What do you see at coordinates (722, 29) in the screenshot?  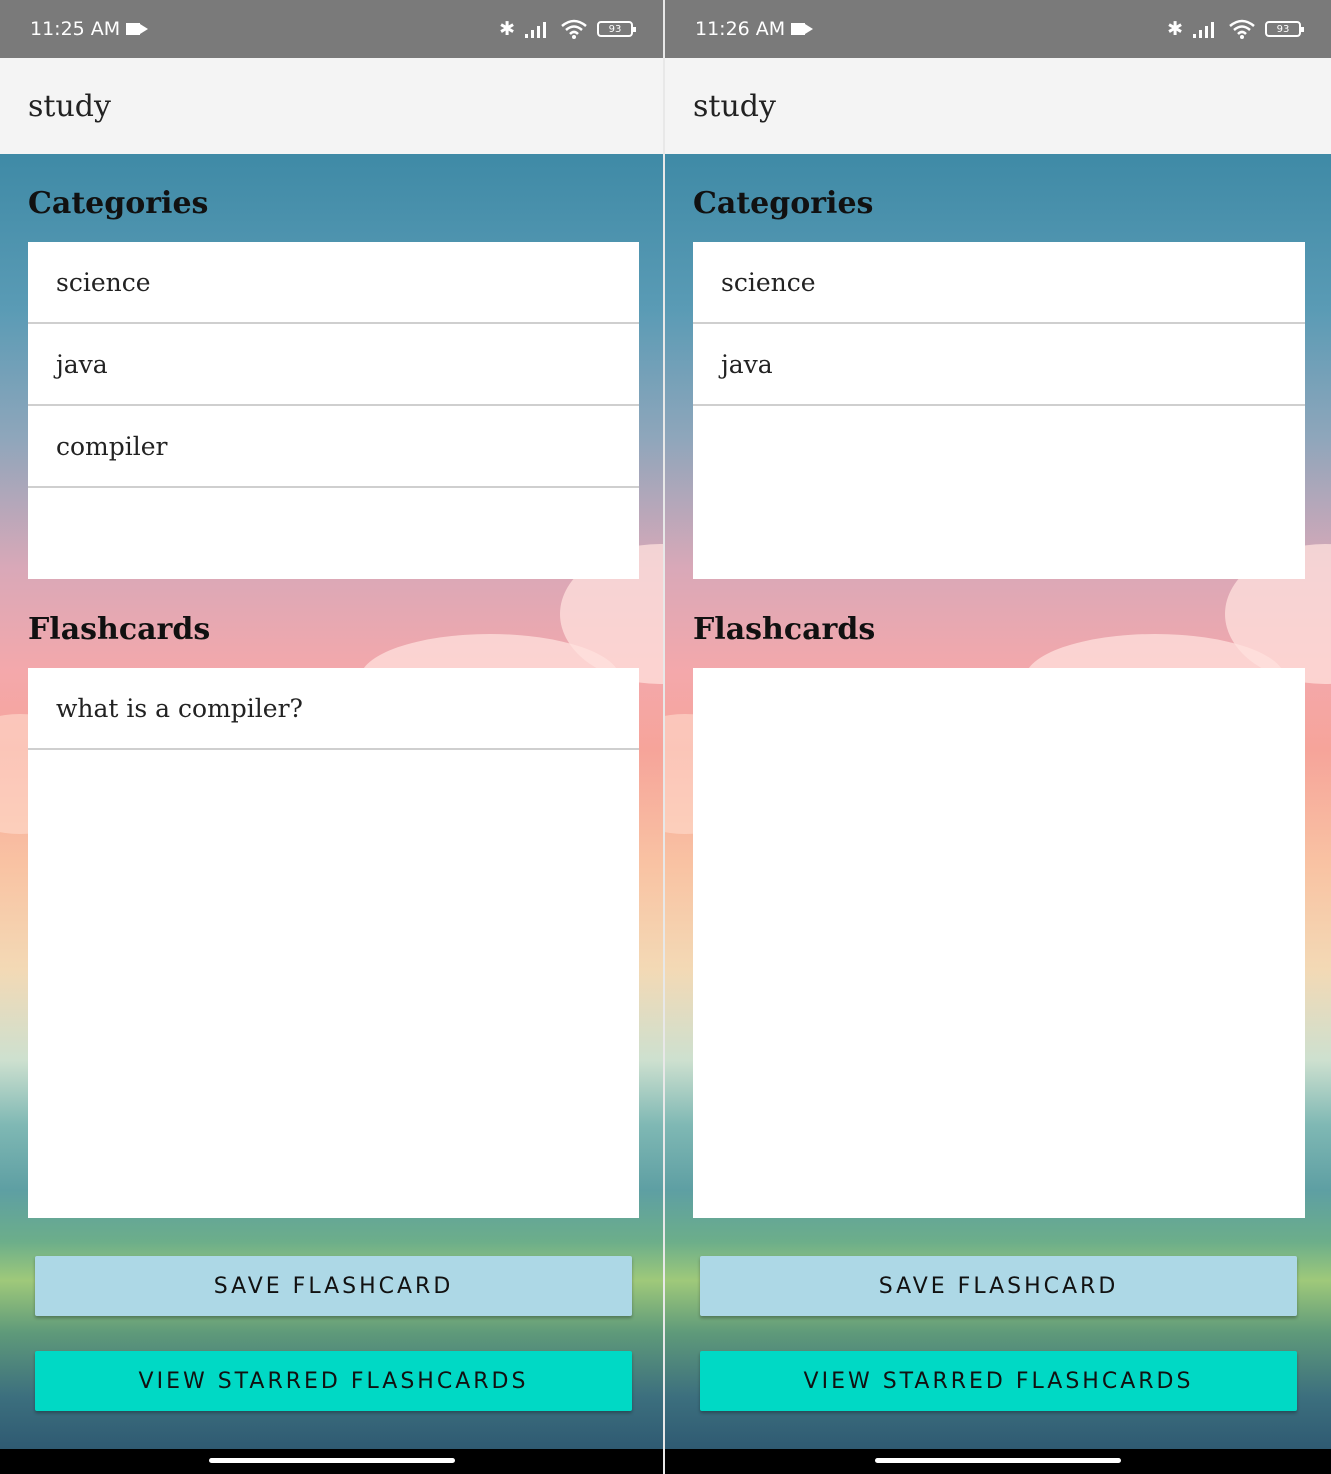 I see `status-time: 11:26` at bounding box center [722, 29].